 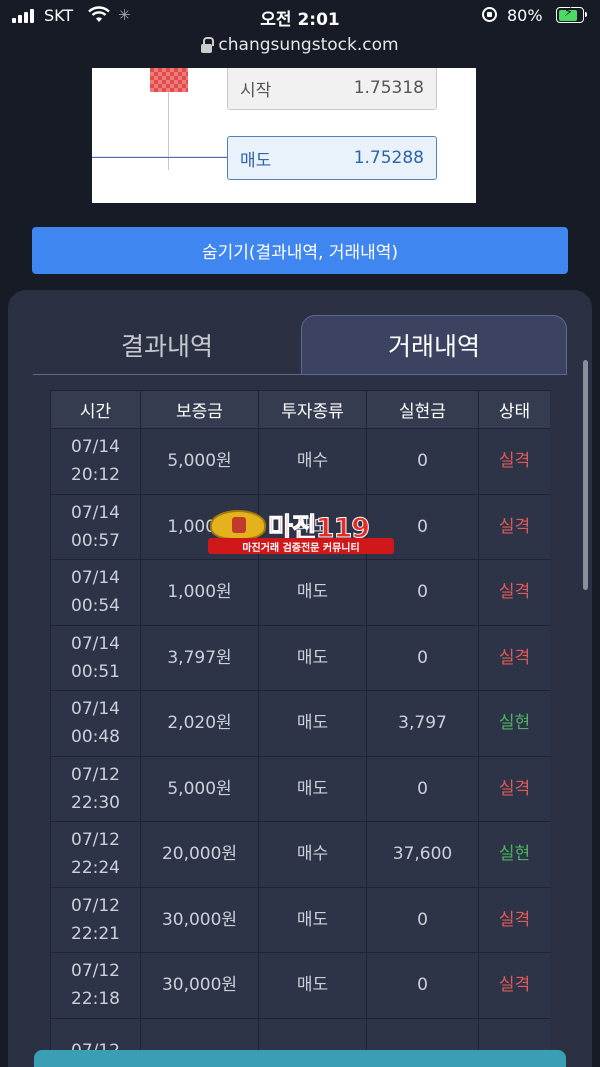 What do you see at coordinates (199, 409) in the screenshot?
I see `column-header-deposit: 보증금` at bounding box center [199, 409].